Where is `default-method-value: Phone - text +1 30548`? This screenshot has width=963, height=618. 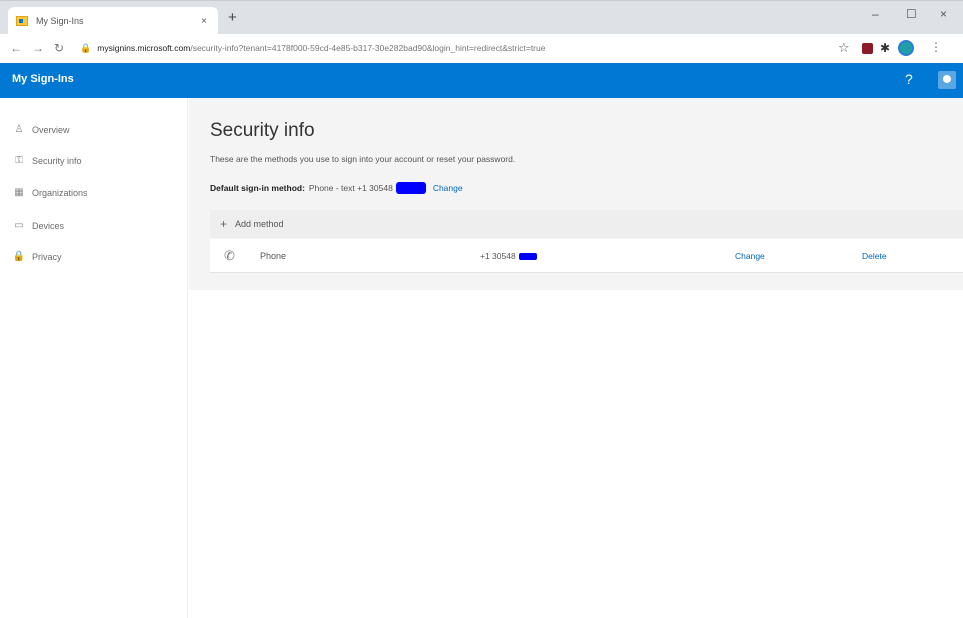 default-method-value: Phone - text +1 30548 is located at coordinates (350, 188).